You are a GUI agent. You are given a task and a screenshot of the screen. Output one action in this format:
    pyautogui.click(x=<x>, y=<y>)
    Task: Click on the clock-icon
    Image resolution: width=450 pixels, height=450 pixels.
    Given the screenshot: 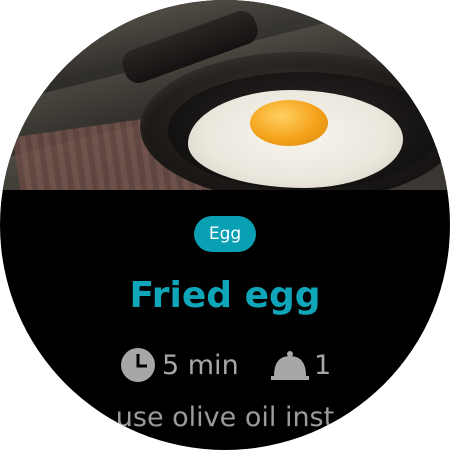 What is the action you would take?
    pyautogui.click(x=138, y=365)
    